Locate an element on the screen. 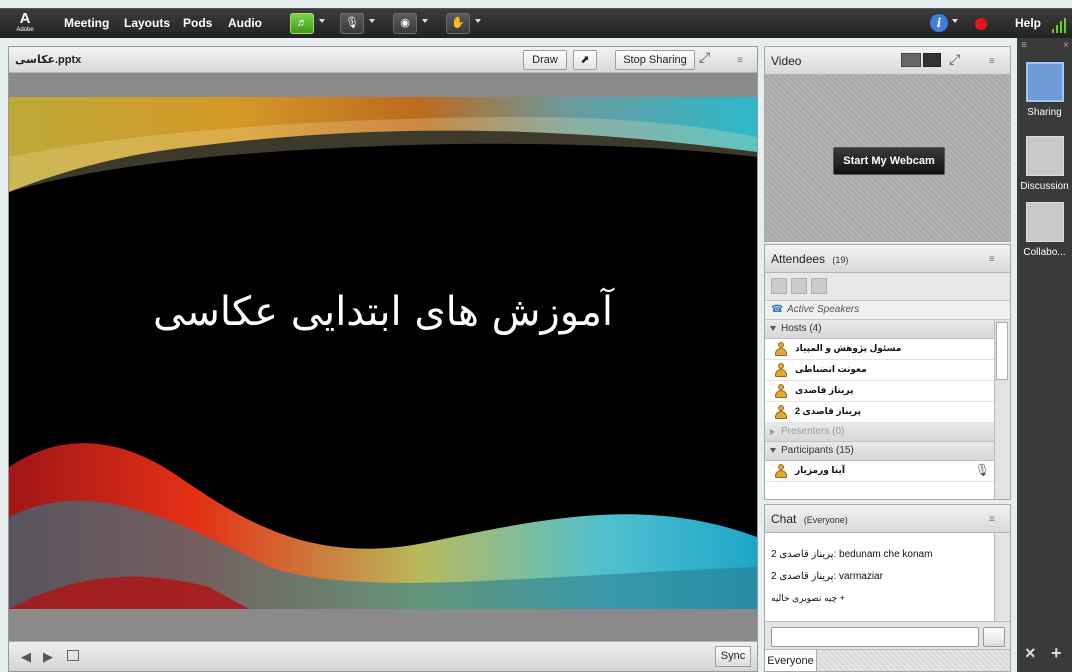 This screenshot has height=672, width=1072. info-icon: i is located at coordinates (939, 23).